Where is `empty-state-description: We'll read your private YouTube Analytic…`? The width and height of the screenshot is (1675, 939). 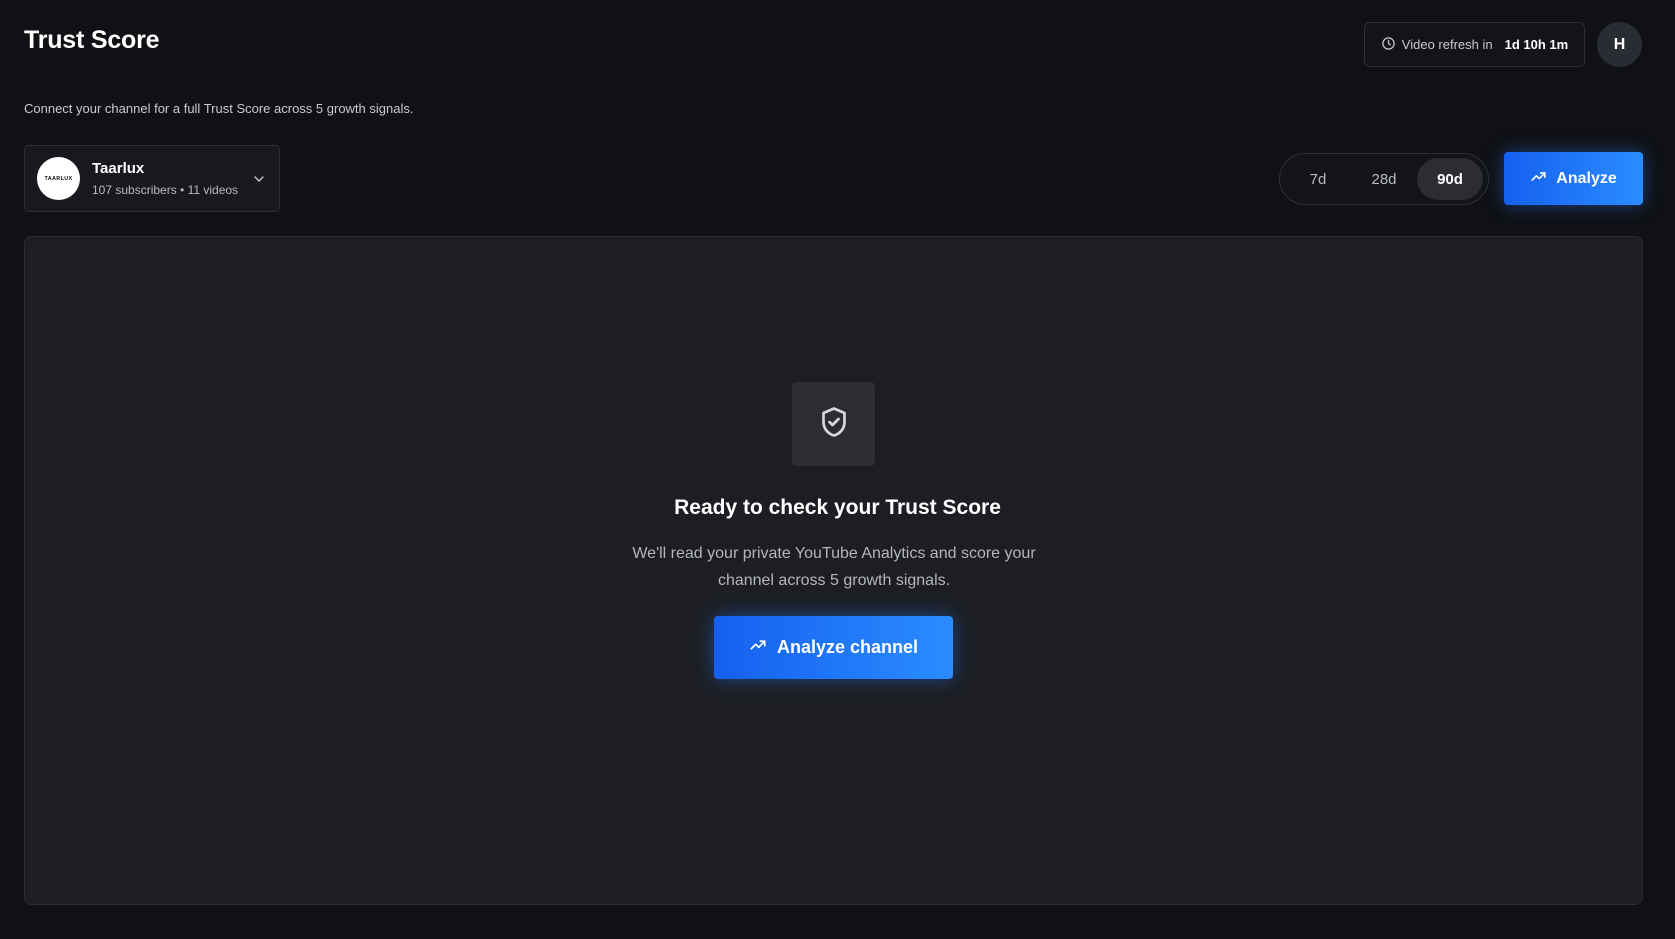 empty-state-description: We'll read your private YouTube Analytic… is located at coordinates (834, 567).